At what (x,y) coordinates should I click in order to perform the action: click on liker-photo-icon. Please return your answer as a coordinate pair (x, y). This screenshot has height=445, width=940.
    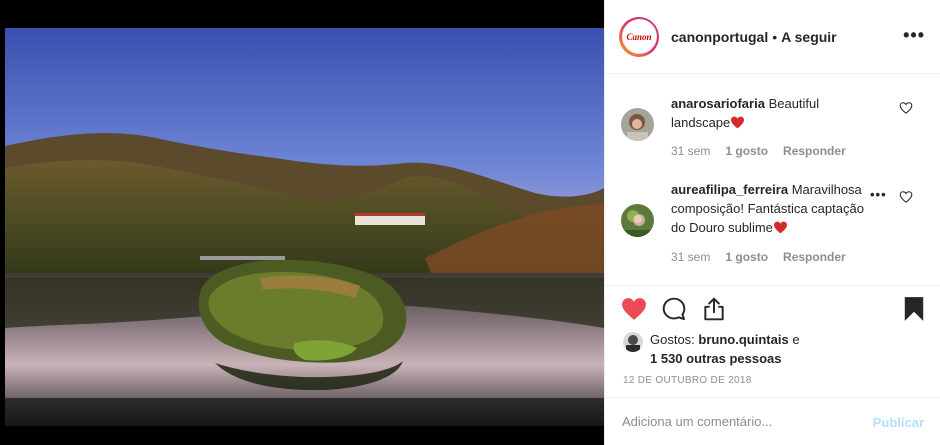
    Looking at the image, I should click on (633, 342).